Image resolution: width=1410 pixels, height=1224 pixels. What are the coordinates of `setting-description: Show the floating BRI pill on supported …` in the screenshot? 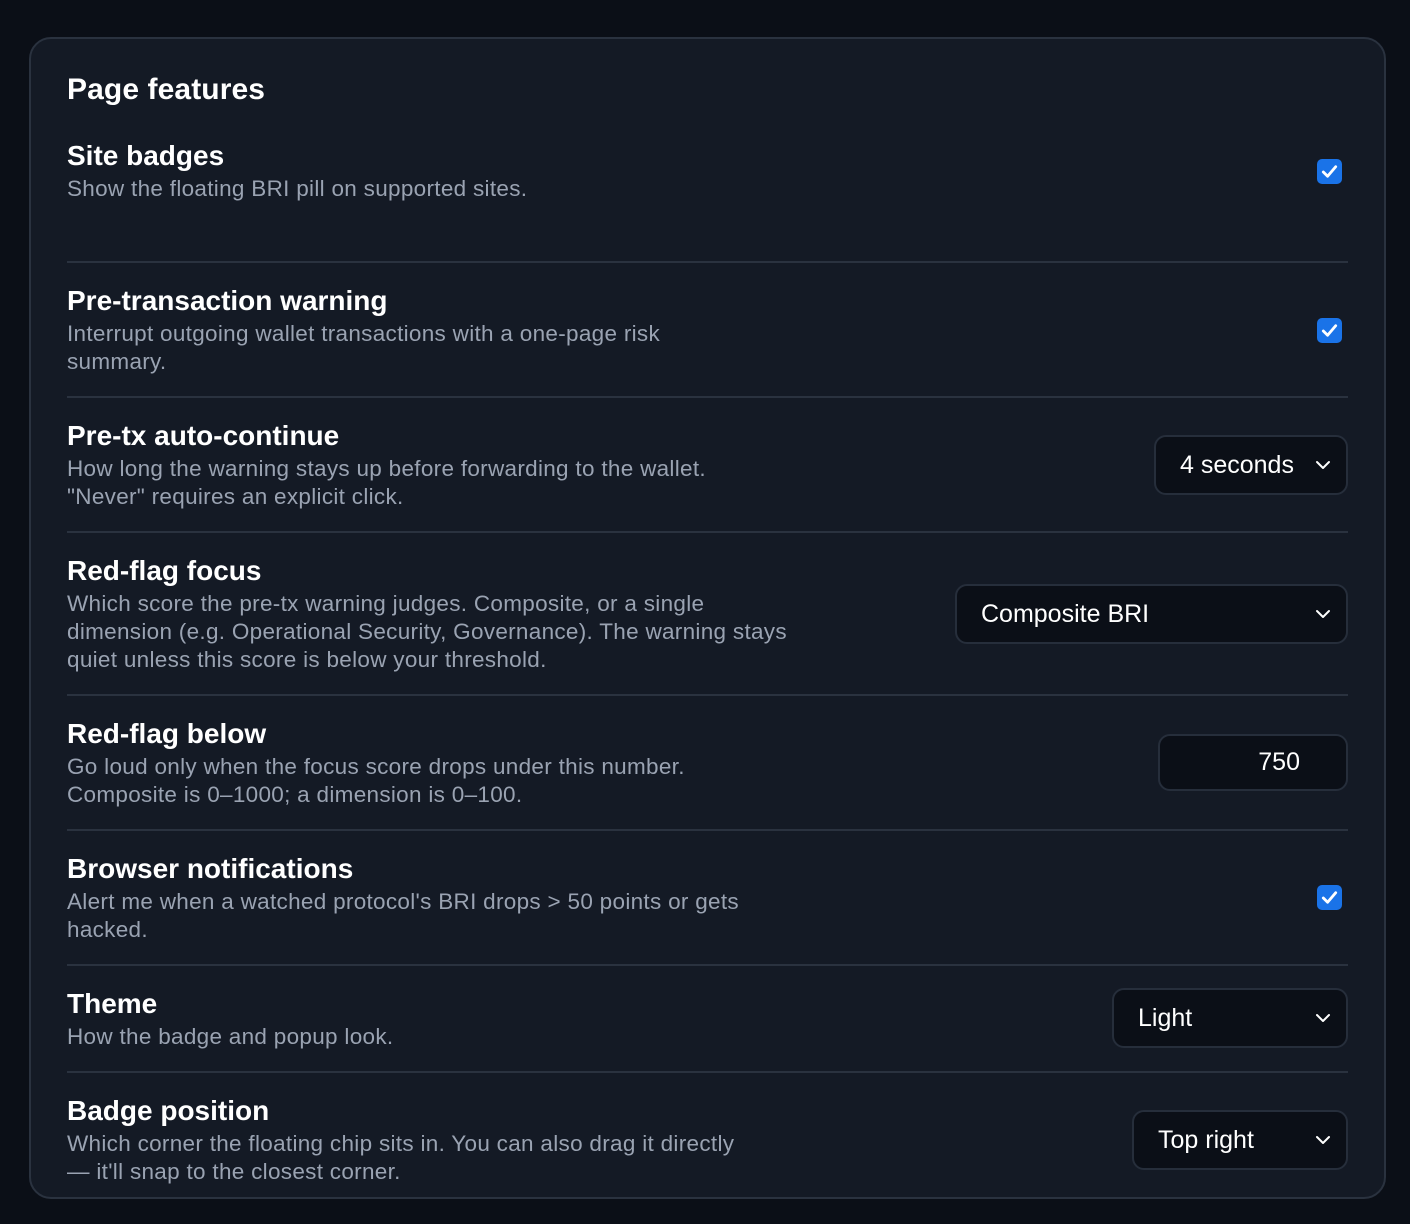 It's located at (297, 188).